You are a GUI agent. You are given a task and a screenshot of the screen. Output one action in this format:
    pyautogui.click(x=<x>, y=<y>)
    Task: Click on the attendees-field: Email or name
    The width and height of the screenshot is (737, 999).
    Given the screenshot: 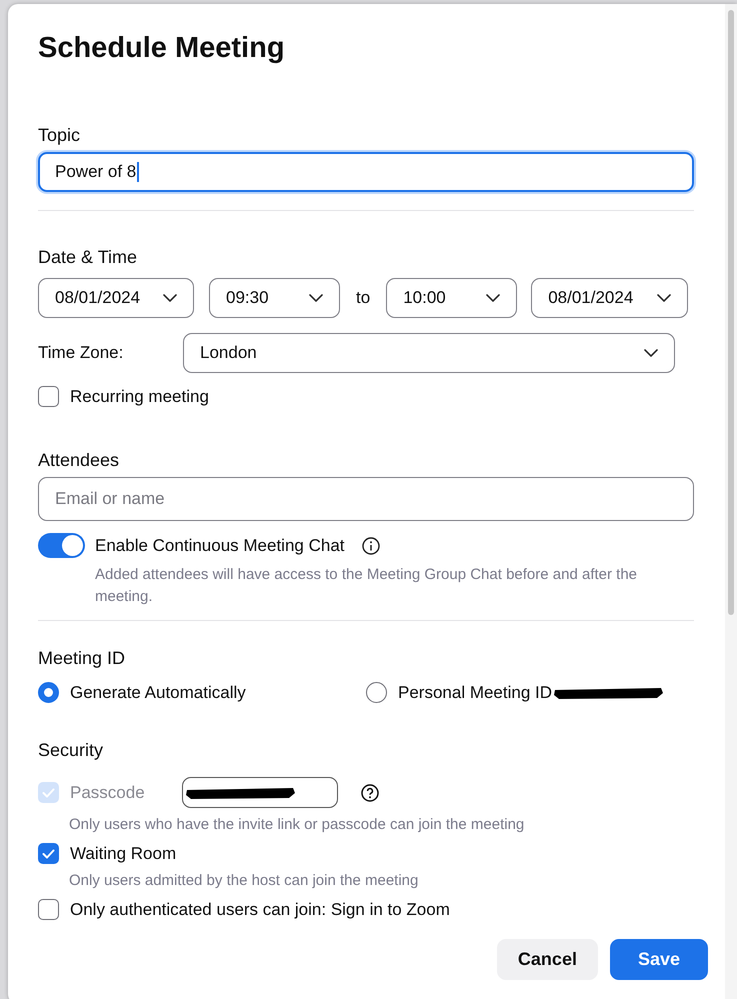 What is the action you would take?
    pyautogui.click(x=366, y=499)
    